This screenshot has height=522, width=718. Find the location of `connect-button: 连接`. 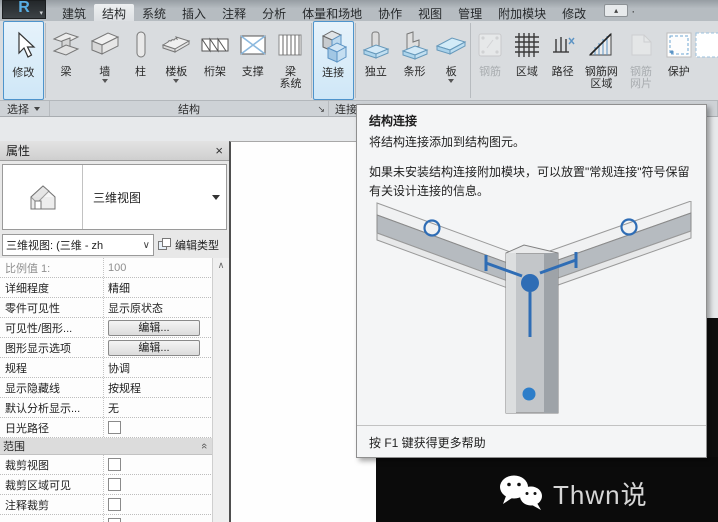

connect-button: 连接 is located at coordinates (333, 60).